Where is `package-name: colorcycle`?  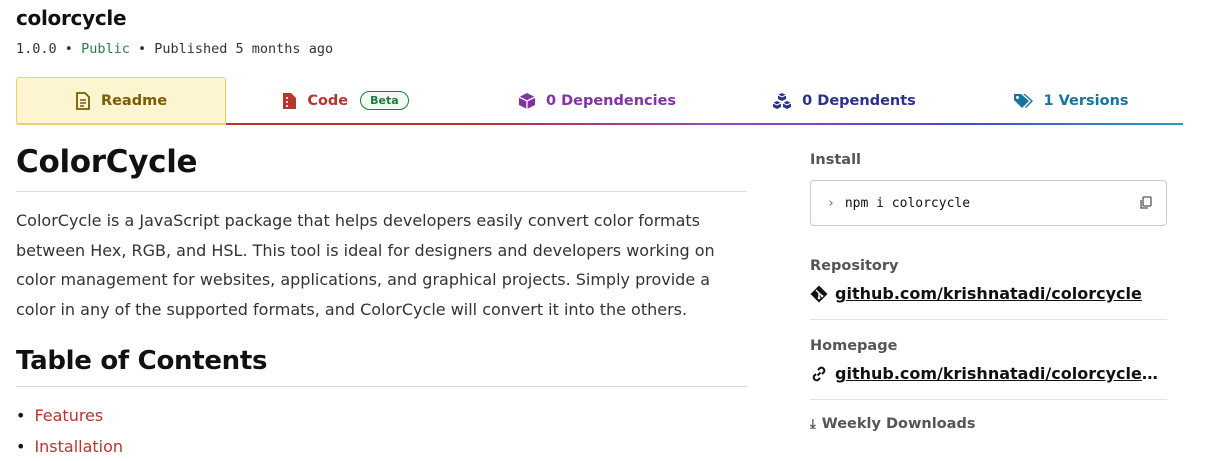
package-name: colorcycle is located at coordinates (71, 18).